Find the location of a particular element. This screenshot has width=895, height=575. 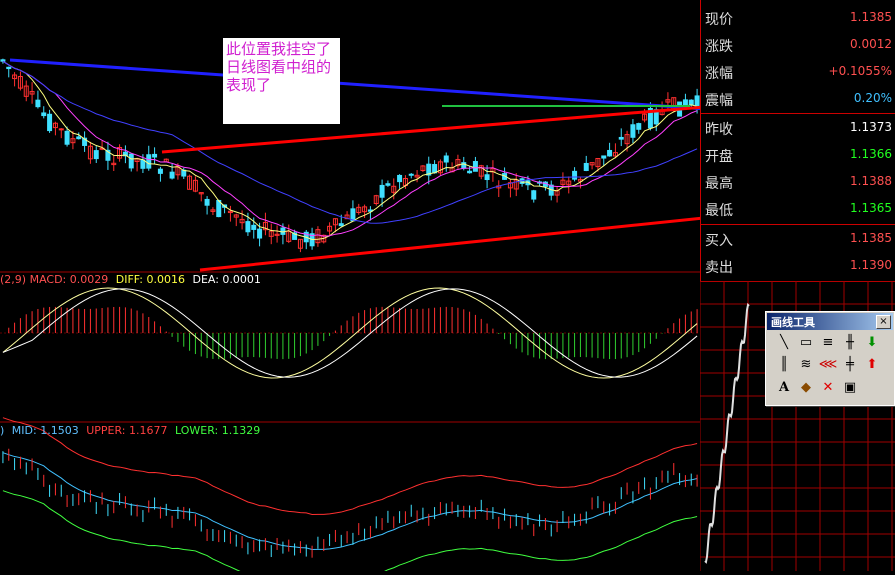

quote-label: 卖出 is located at coordinates (719, 268).